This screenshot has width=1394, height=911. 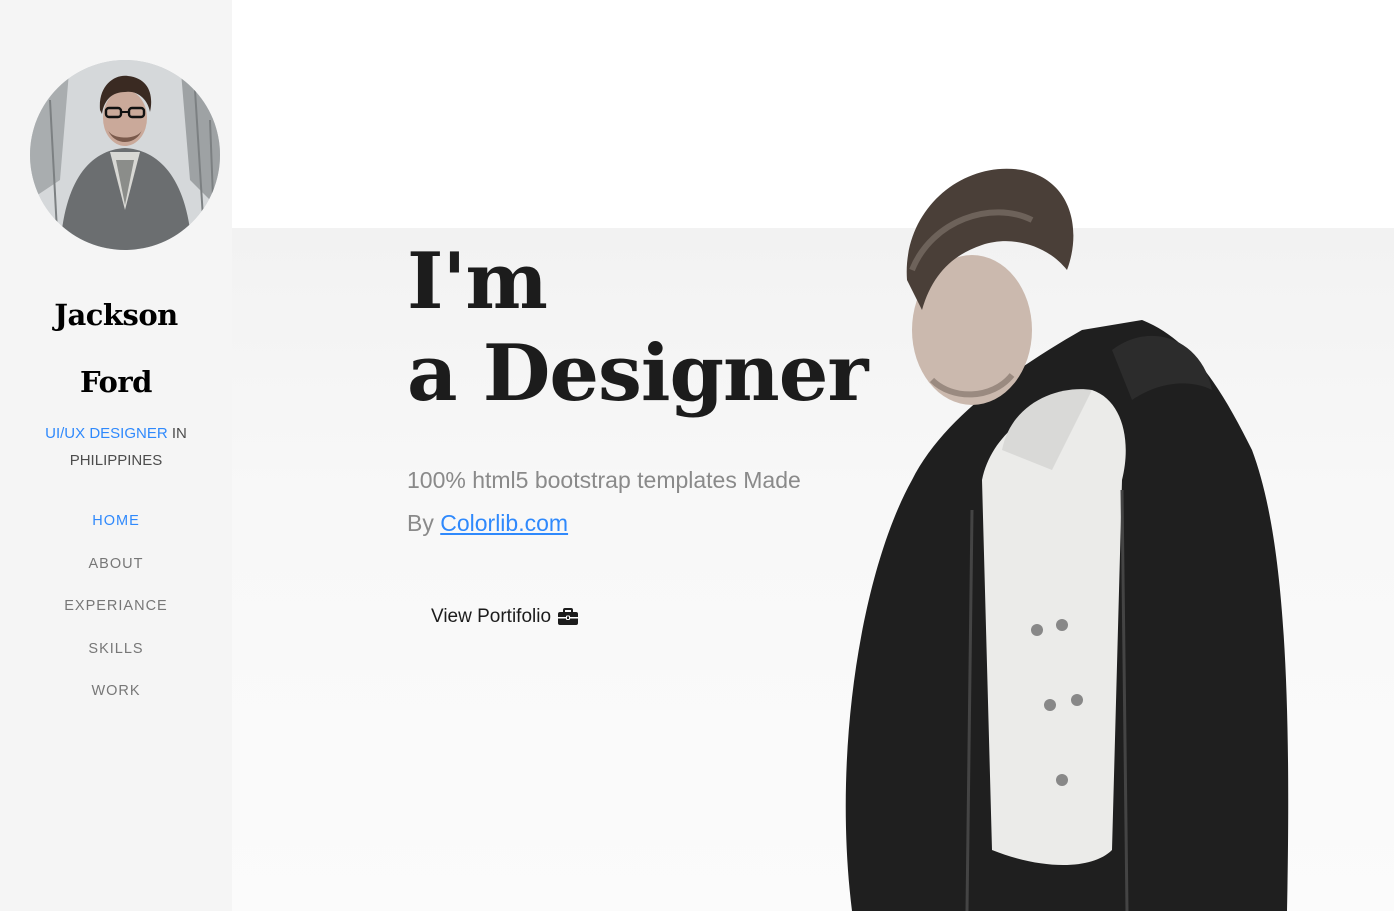 I want to click on colorlib-link: Colorlib.com, so click(x=504, y=523).